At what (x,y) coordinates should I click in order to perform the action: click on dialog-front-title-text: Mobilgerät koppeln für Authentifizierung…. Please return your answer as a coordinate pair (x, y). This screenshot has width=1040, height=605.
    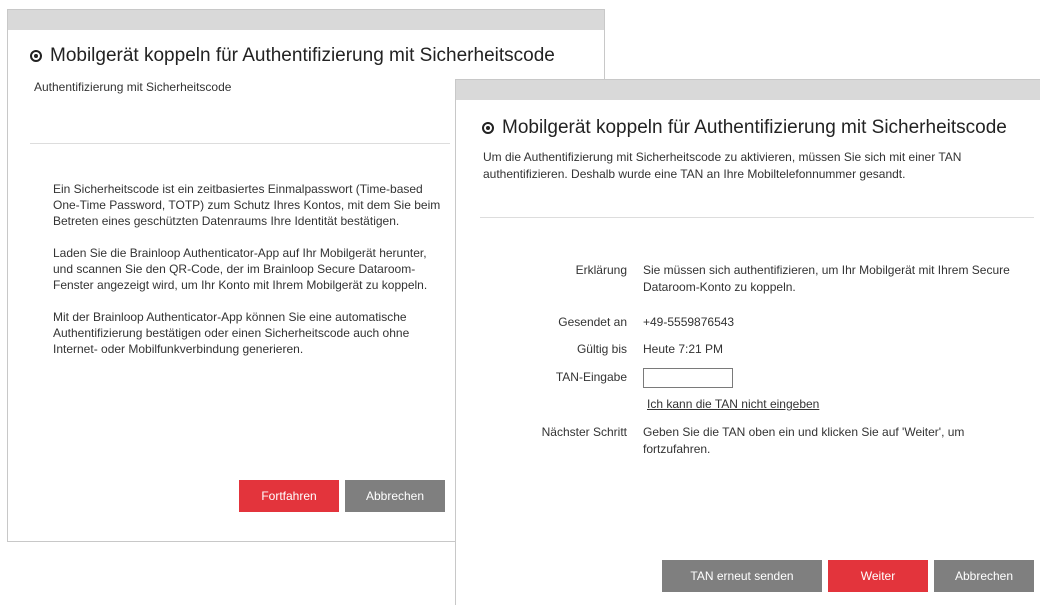
    Looking at the image, I should click on (754, 127).